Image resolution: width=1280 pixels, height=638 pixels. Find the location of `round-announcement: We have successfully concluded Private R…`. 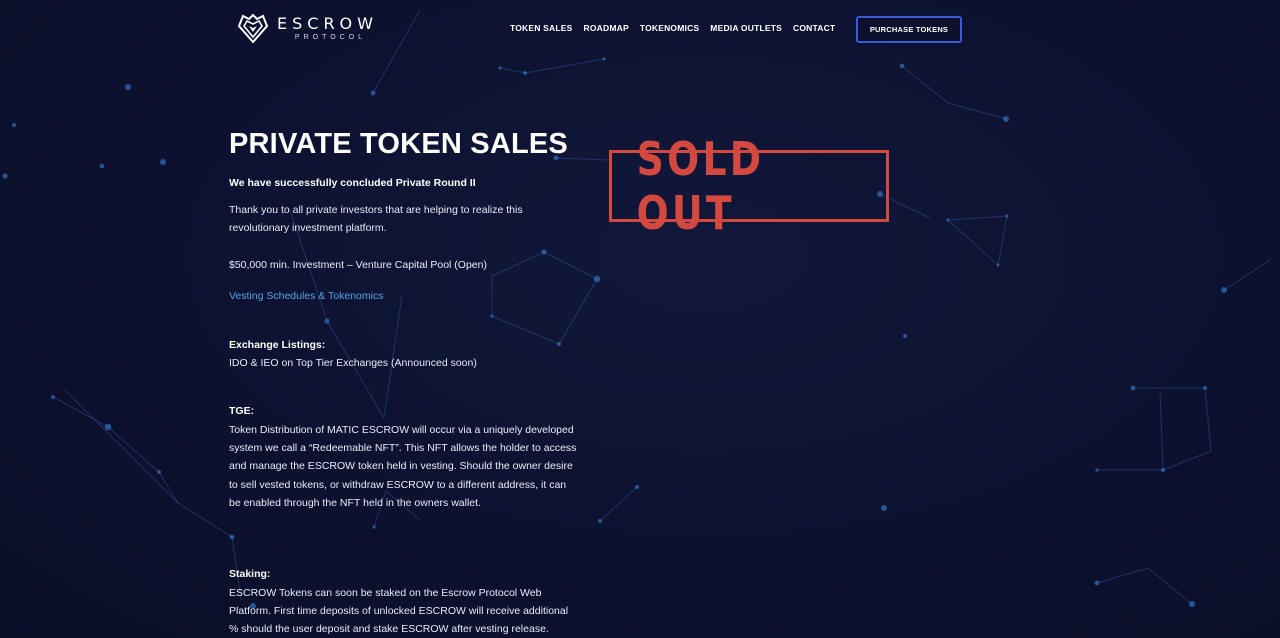

round-announcement: We have successfully concluded Private R… is located at coordinates (352, 183).